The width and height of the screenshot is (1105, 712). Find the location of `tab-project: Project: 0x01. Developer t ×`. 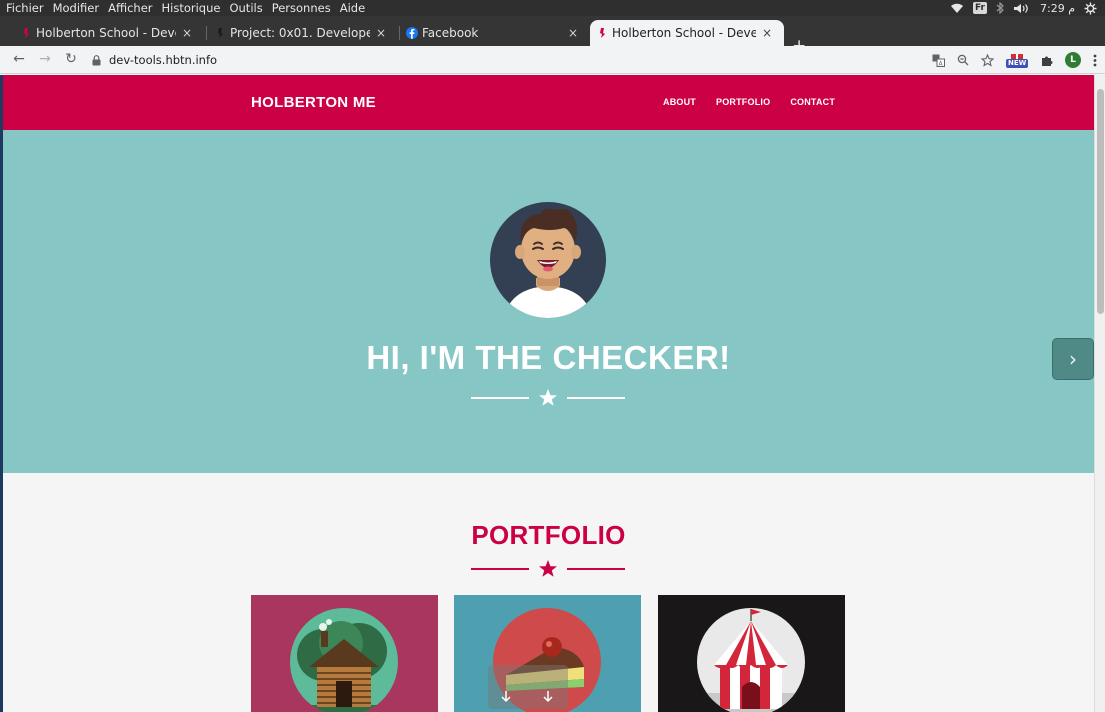

tab-project: Project: 0x01. Developer t × is located at coordinates (303, 33).